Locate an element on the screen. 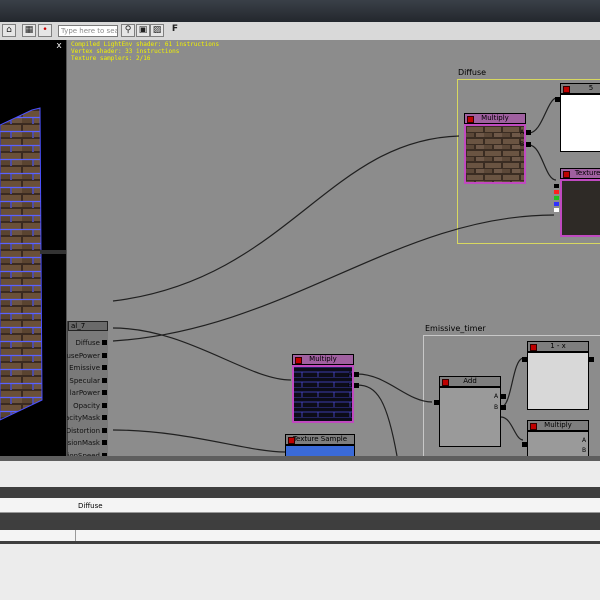  node-preview-blue-brick is located at coordinates (323, 394).